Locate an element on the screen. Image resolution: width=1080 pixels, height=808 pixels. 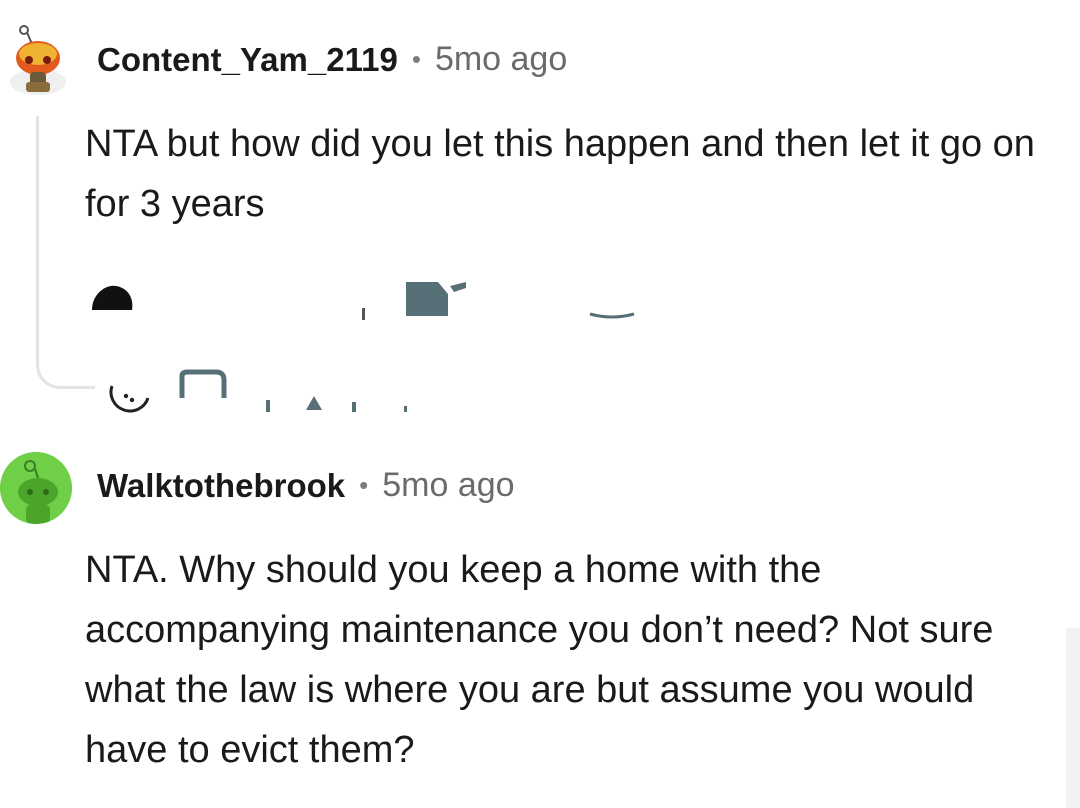
comment-header: Content_Yam_2119 • 5mo ago is located at coordinates (332, 59).